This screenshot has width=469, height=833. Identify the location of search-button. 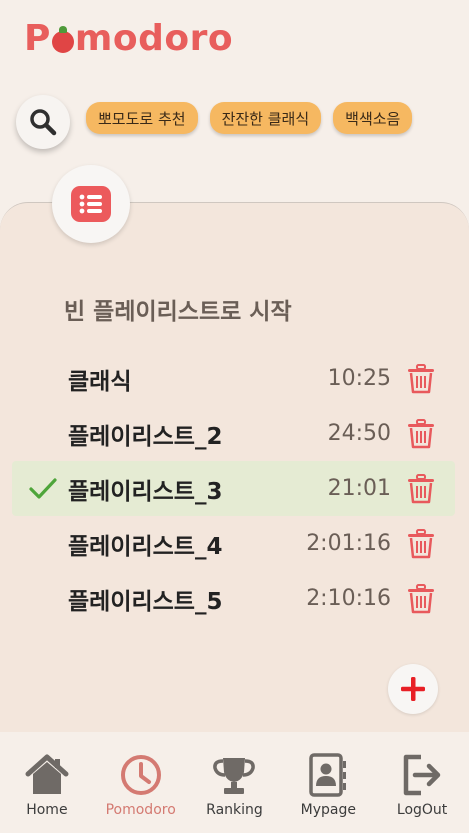
(43, 122).